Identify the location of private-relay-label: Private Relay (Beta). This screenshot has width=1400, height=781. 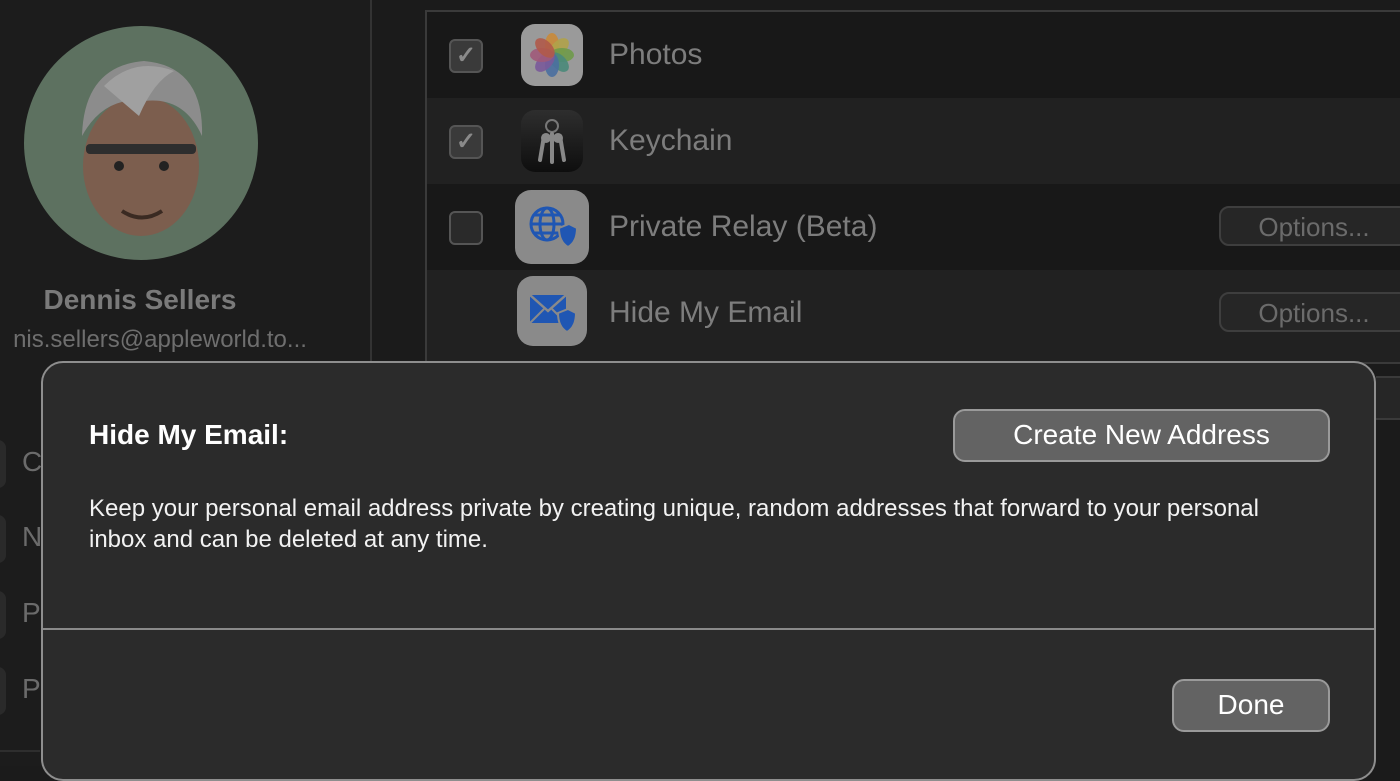
(743, 226).